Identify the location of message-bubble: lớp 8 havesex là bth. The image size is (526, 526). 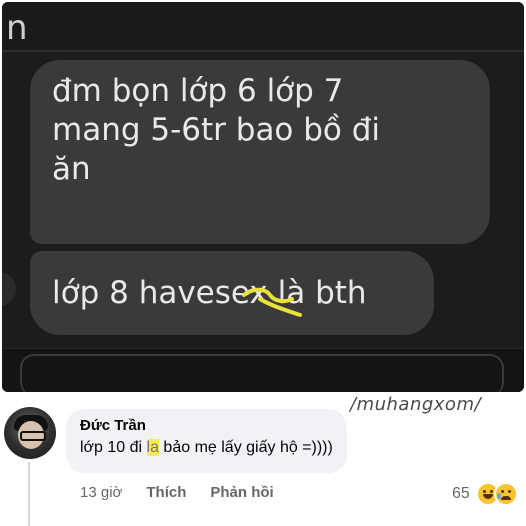
(232, 293).